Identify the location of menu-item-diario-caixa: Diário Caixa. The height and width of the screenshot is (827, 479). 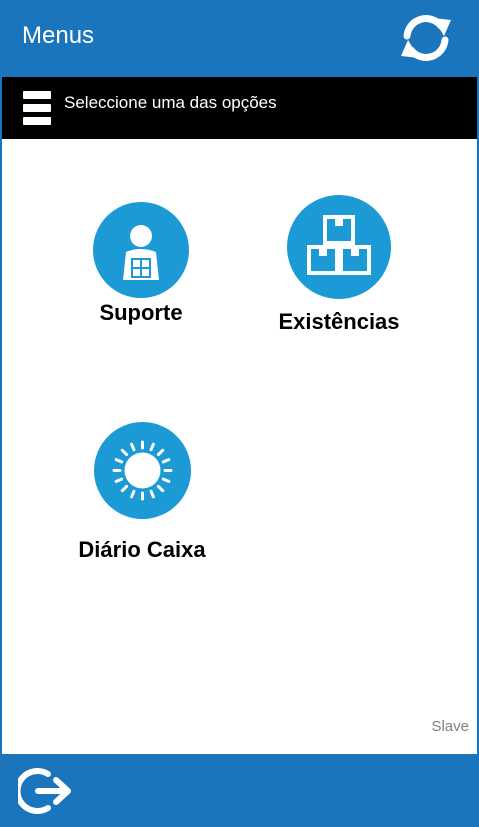
(142, 492).